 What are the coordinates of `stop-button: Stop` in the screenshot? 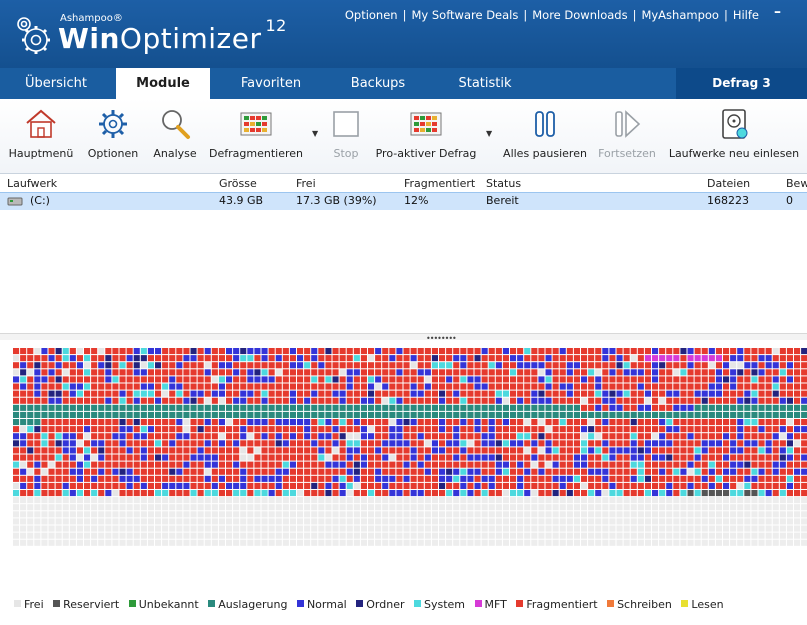 It's located at (346, 136).